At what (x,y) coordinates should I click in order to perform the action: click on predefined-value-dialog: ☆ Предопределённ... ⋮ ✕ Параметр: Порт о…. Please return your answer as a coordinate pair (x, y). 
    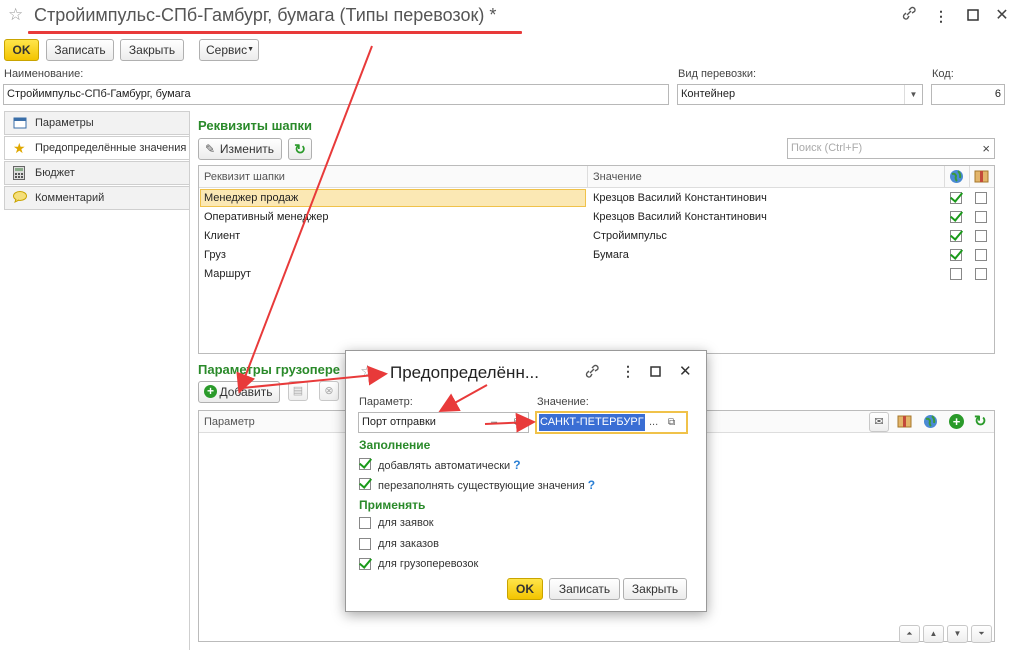
    Looking at the image, I should click on (526, 481).